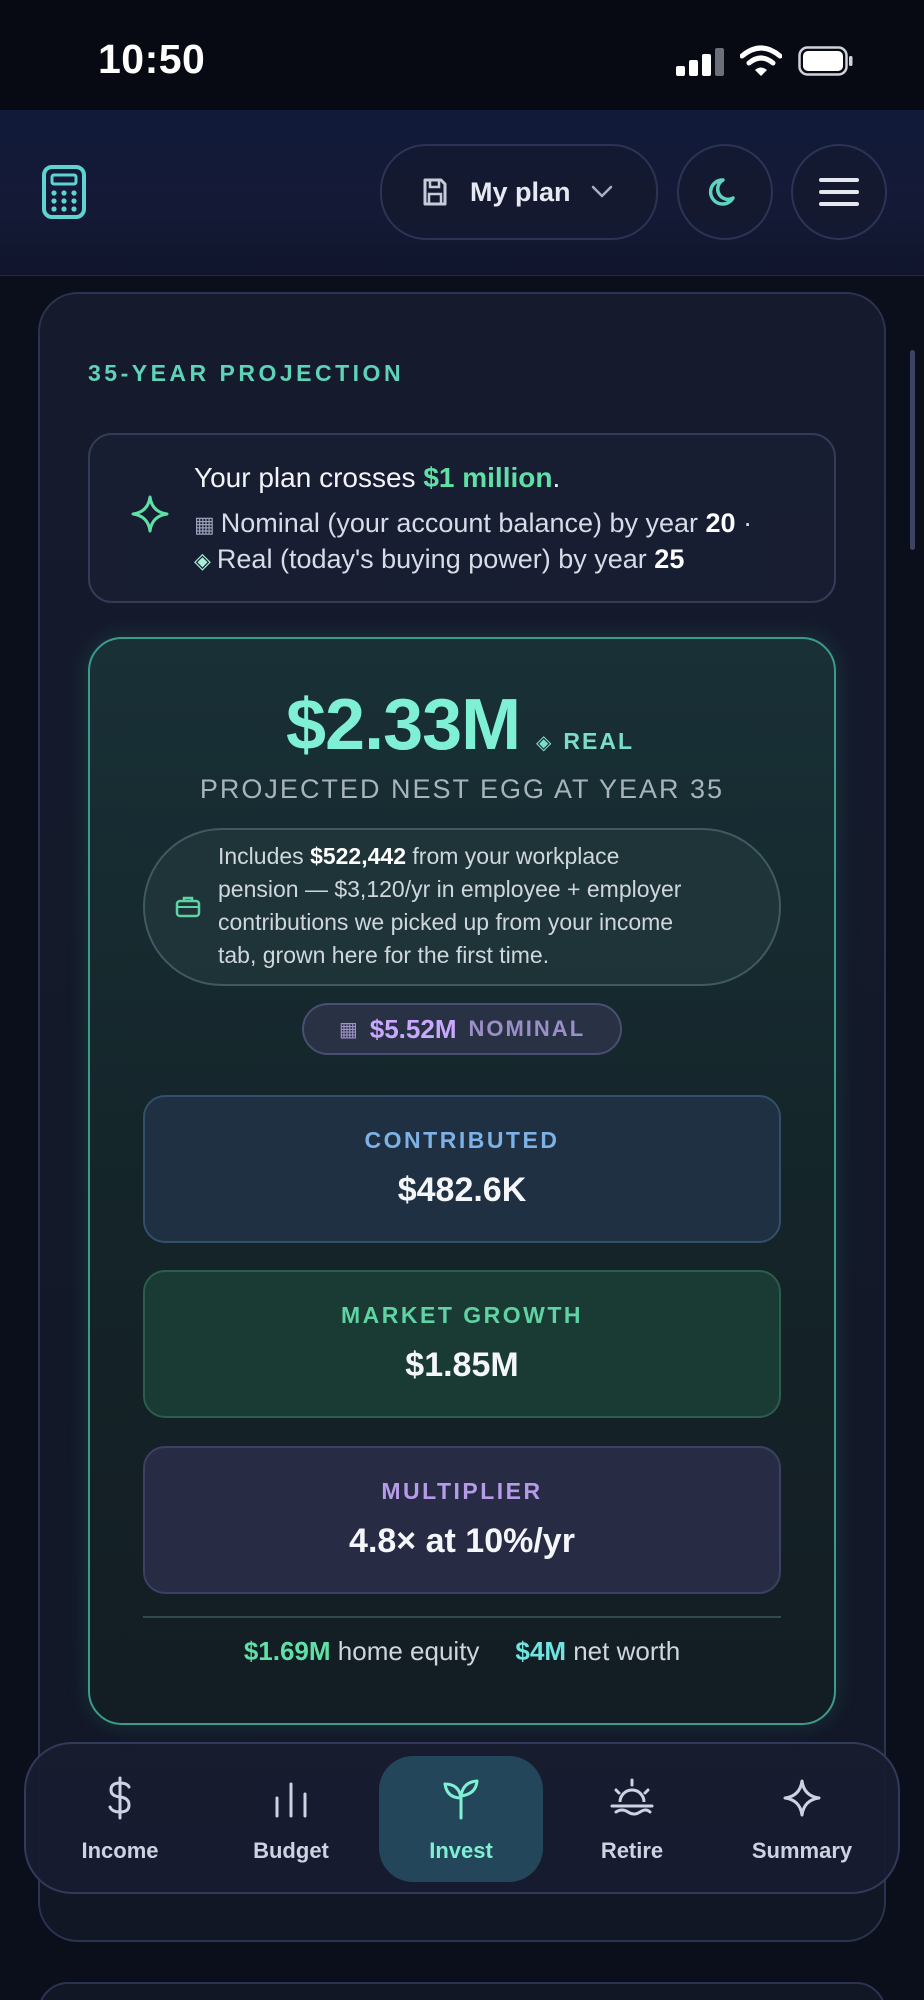 The height and width of the screenshot is (2000, 924). I want to click on plan-selector-button: My plan, so click(519, 192).